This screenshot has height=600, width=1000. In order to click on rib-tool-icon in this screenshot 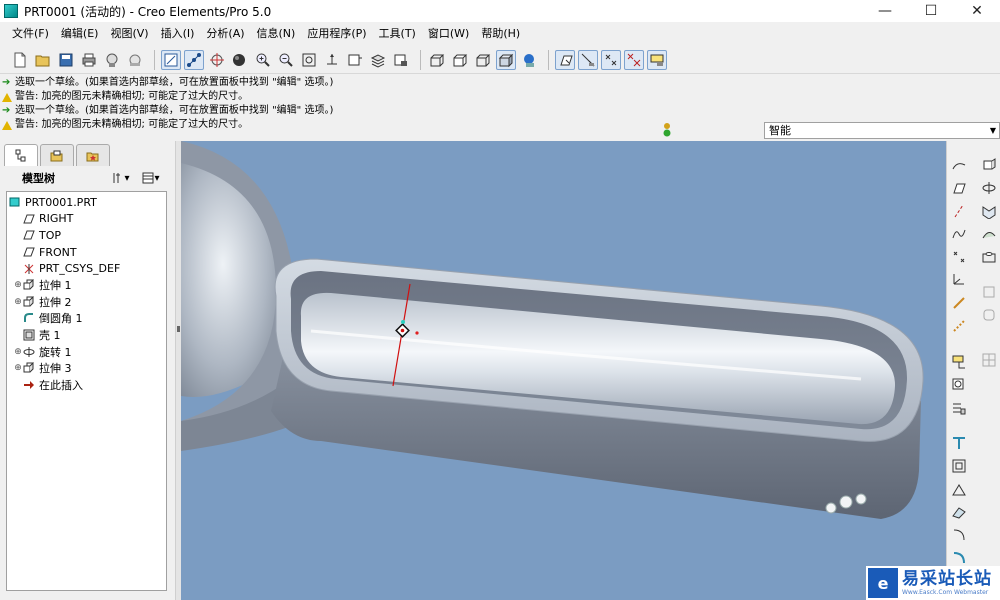, I will do `click(989, 315)`.